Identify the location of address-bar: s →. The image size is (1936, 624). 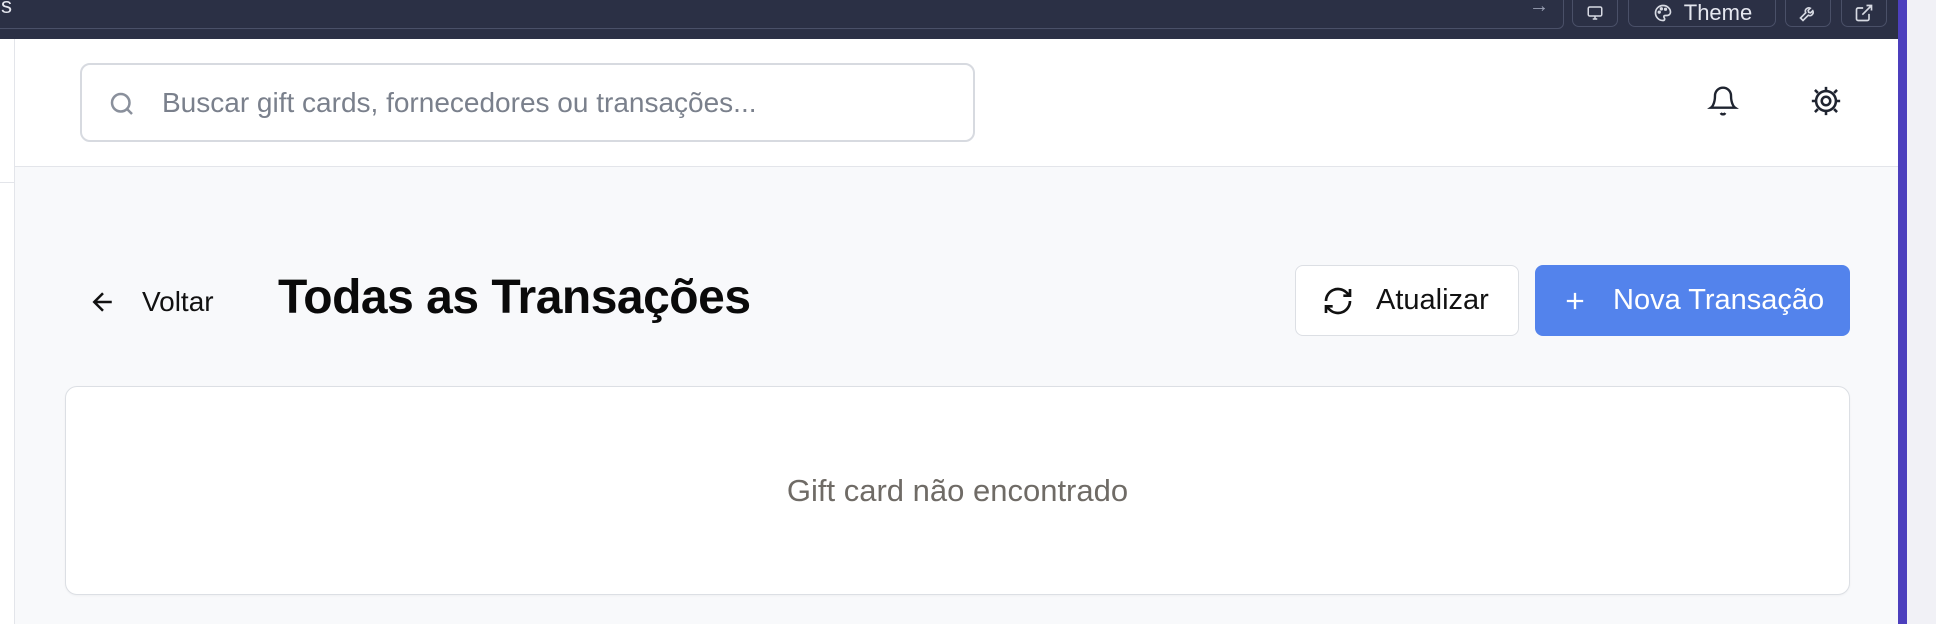
(782, 14).